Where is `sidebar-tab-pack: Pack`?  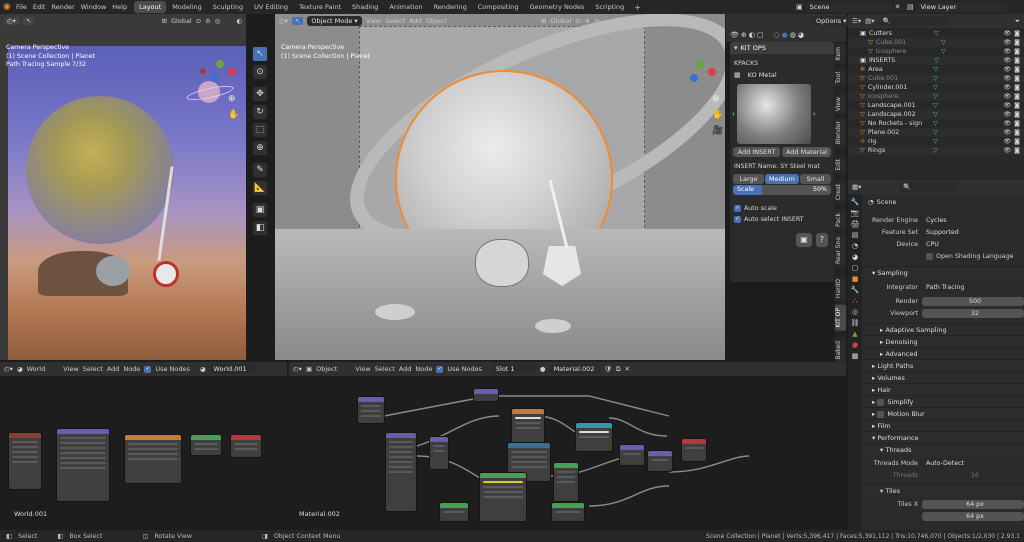 sidebar-tab-pack: Pack is located at coordinates (840, 219).